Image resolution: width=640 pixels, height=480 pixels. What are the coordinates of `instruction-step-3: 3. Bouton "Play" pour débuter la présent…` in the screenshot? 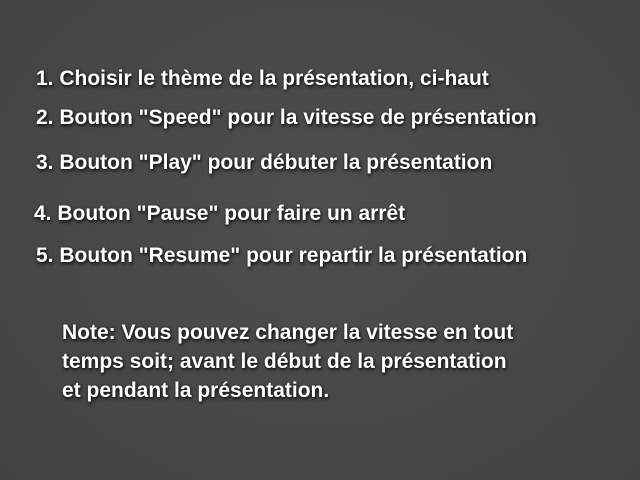 It's located at (264, 162).